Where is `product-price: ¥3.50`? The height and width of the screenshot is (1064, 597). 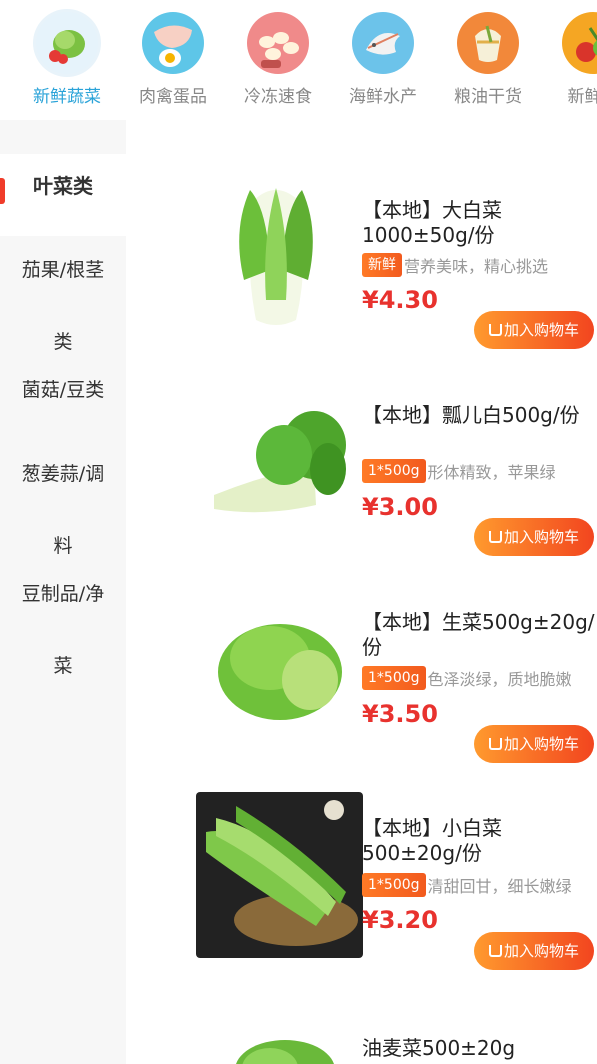 product-price: ¥3.50 is located at coordinates (400, 714).